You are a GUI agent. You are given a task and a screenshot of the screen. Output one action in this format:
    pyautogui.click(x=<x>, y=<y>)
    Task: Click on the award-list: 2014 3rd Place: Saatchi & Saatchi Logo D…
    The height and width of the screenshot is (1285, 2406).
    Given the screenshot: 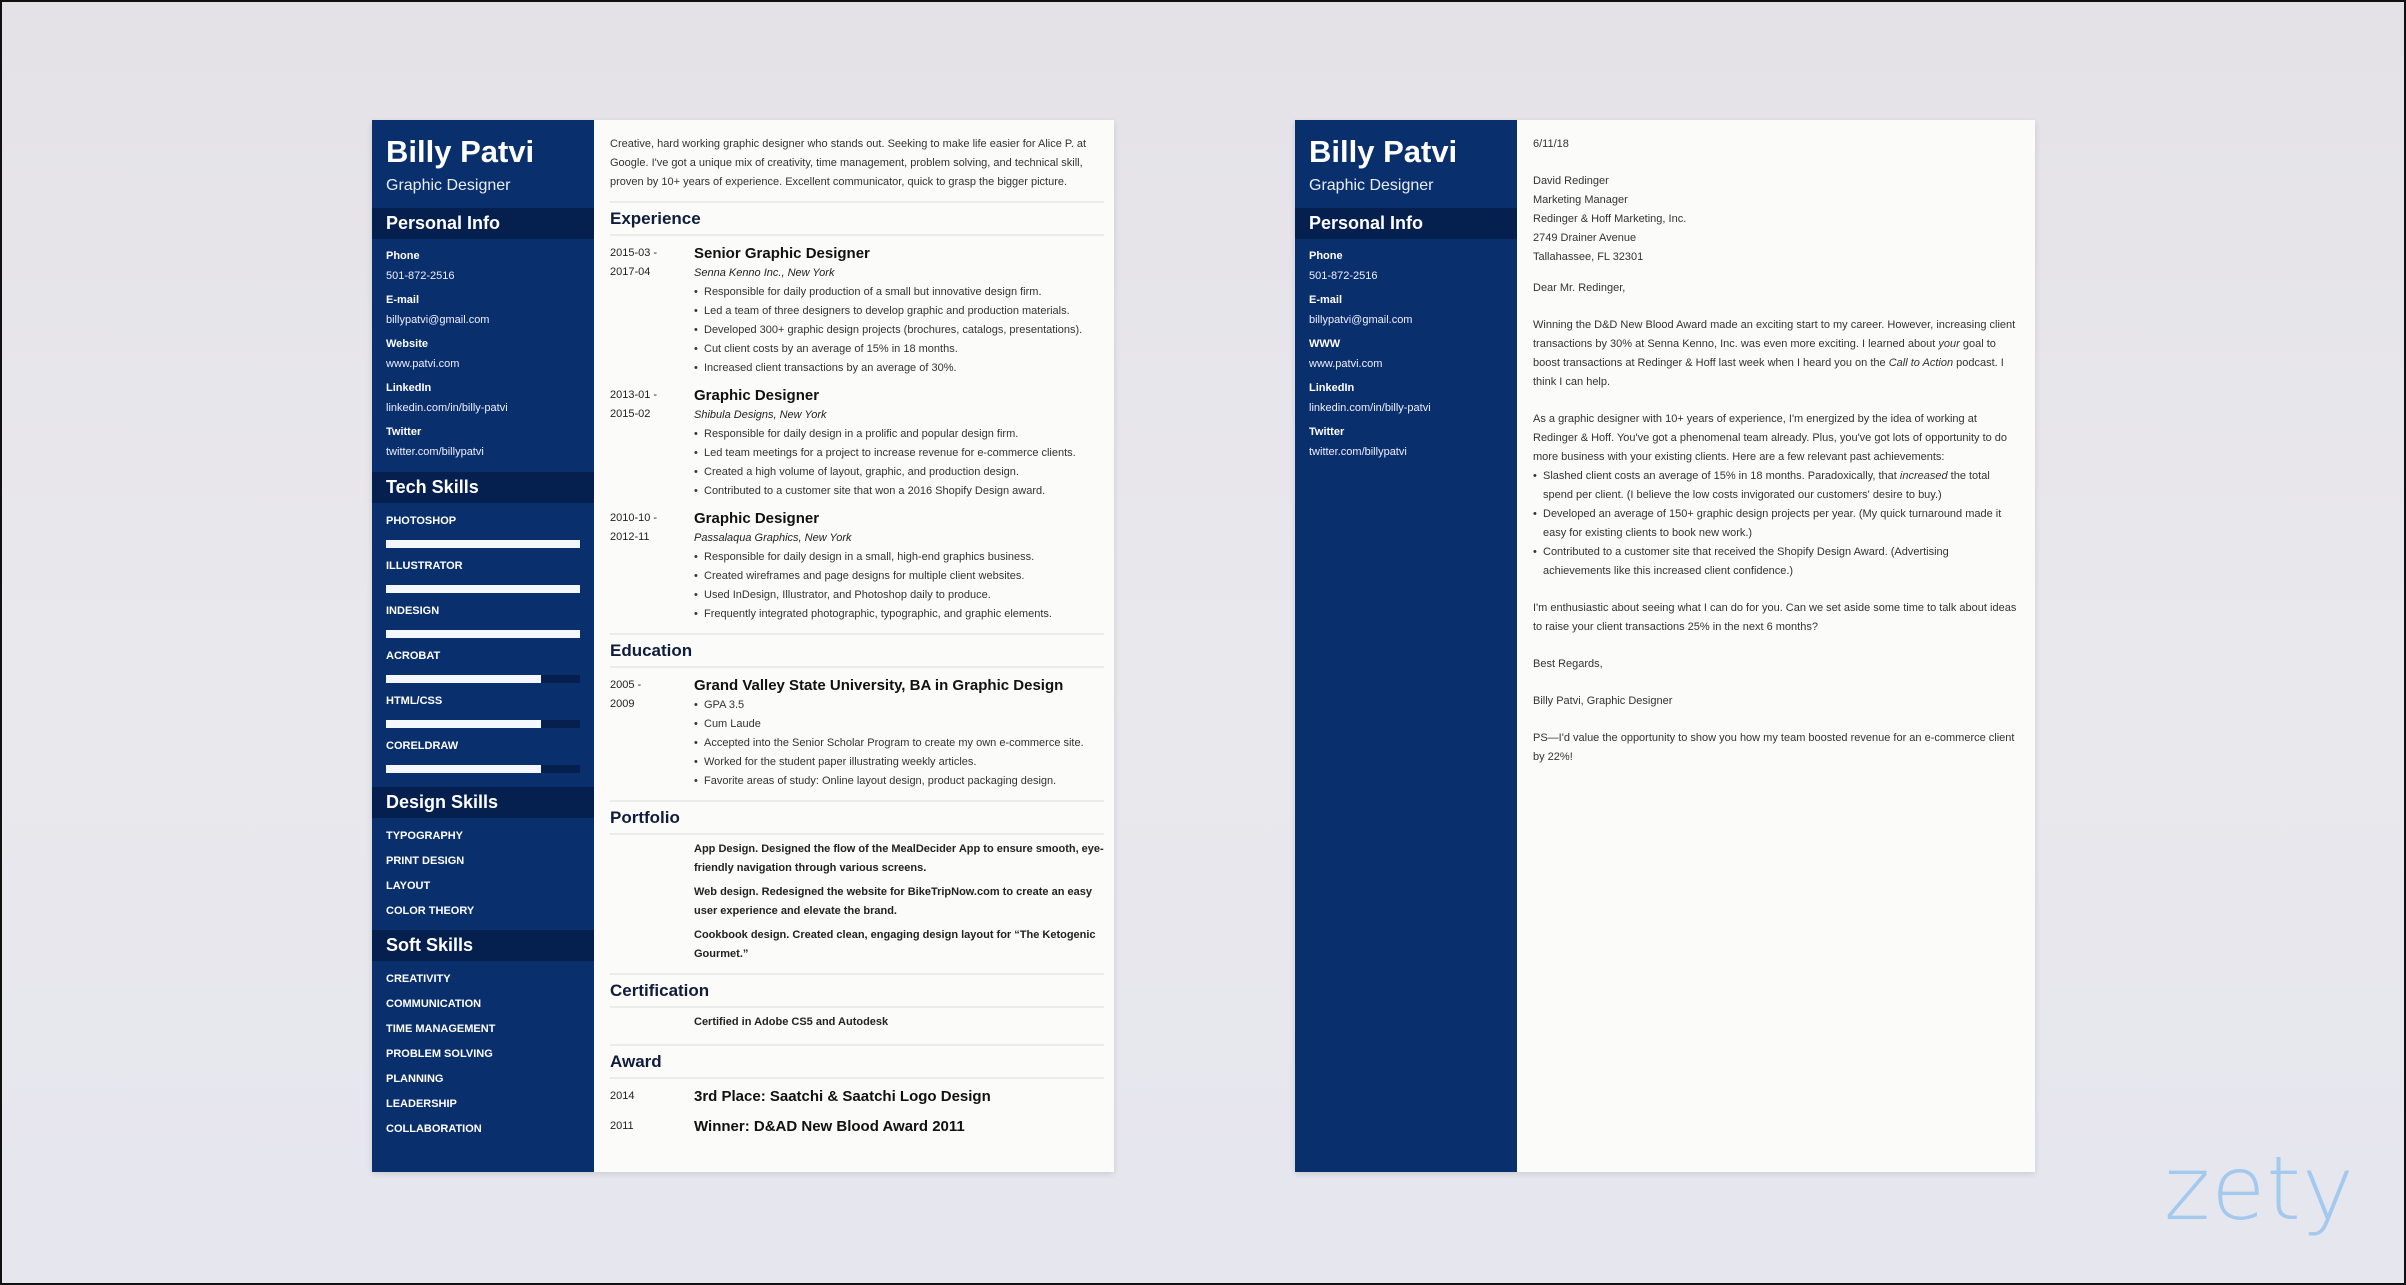 What is the action you would take?
    pyautogui.click(x=857, y=1112)
    